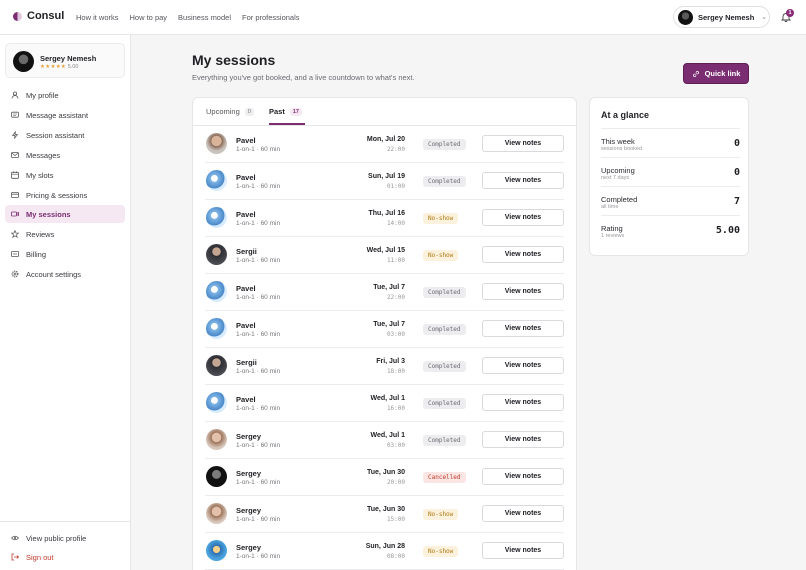 This screenshot has width=806, height=570. Describe the element at coordinates (287, 124) in the screenshot. I see `active-tab-indicator` at that location.